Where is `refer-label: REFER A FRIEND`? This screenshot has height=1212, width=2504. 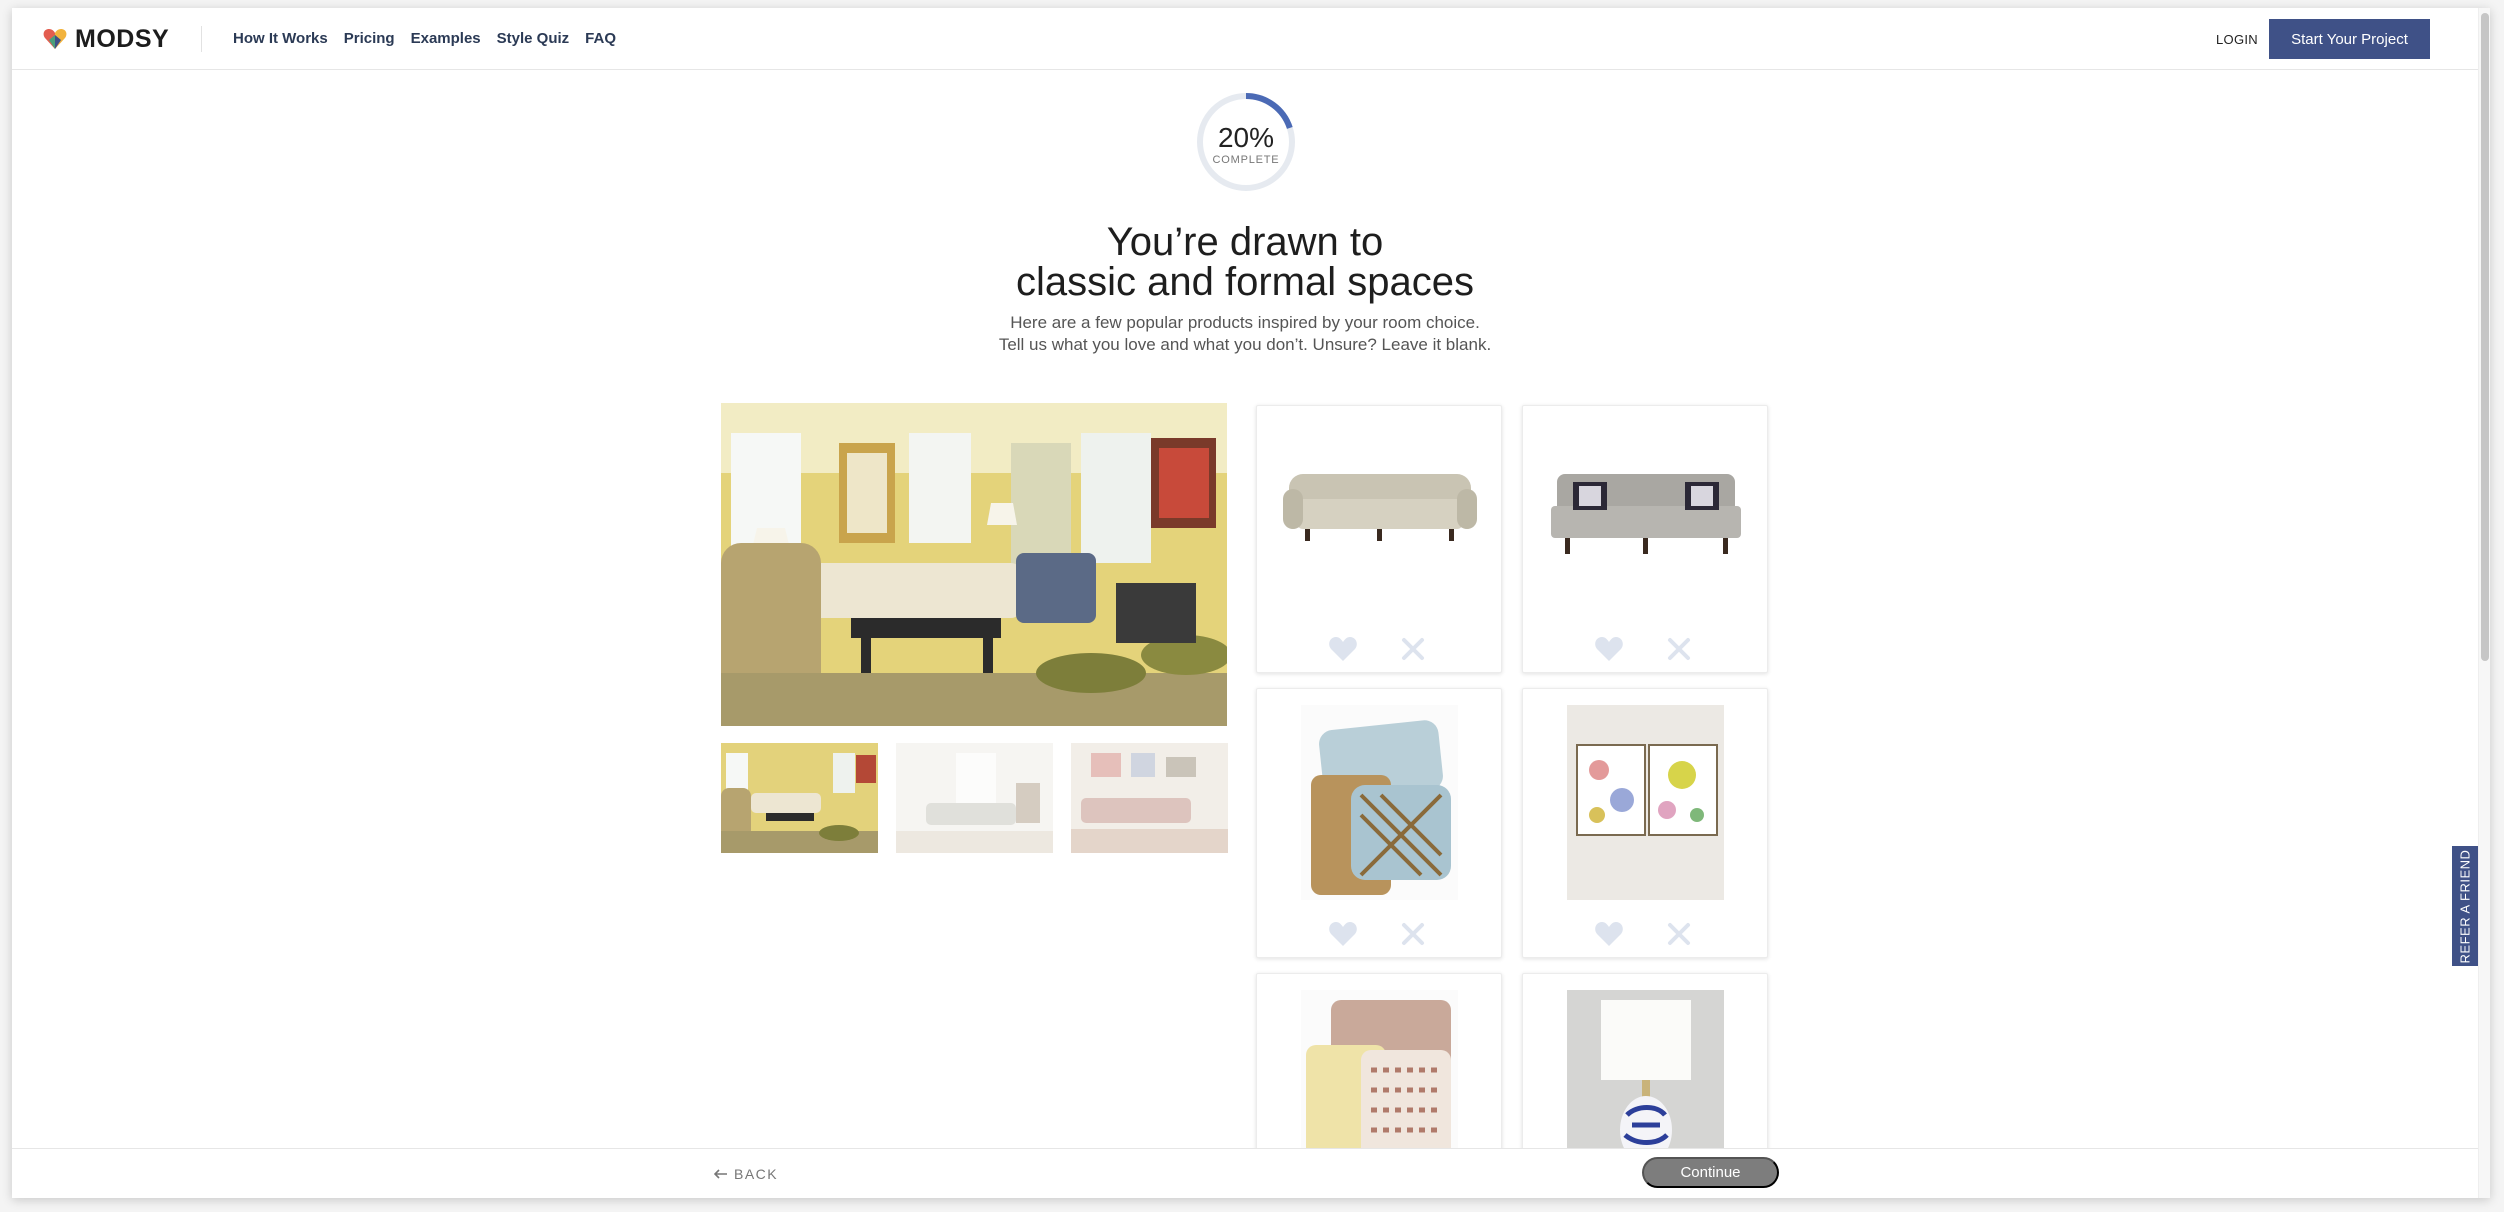 refer-label: REFER A FRIEND is located at coordinates (2465, 906).